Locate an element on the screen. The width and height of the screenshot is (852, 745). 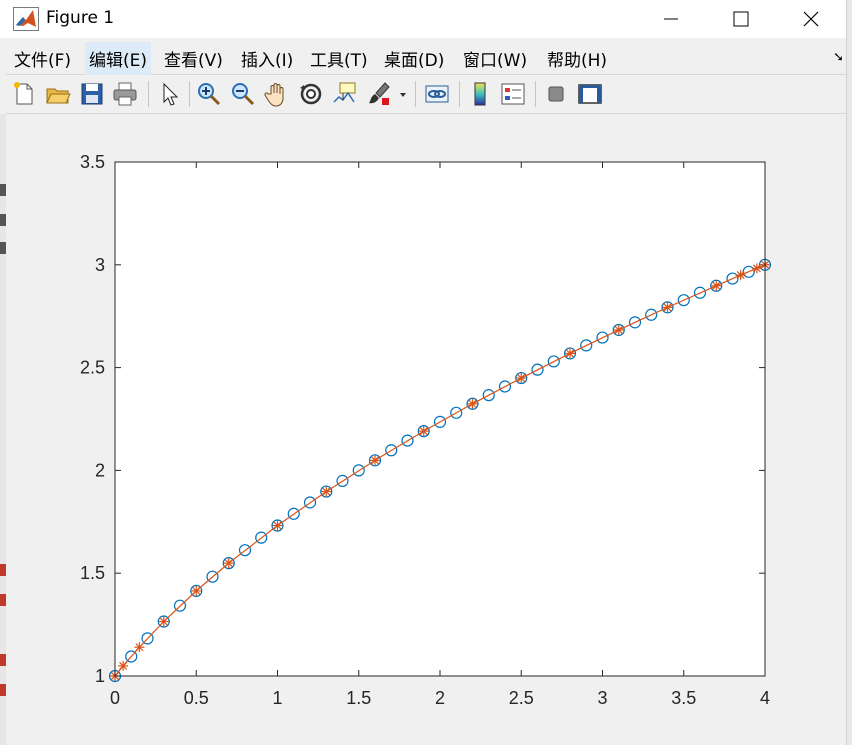
y-tick-label: 1 is located at coordinates (100, 676).